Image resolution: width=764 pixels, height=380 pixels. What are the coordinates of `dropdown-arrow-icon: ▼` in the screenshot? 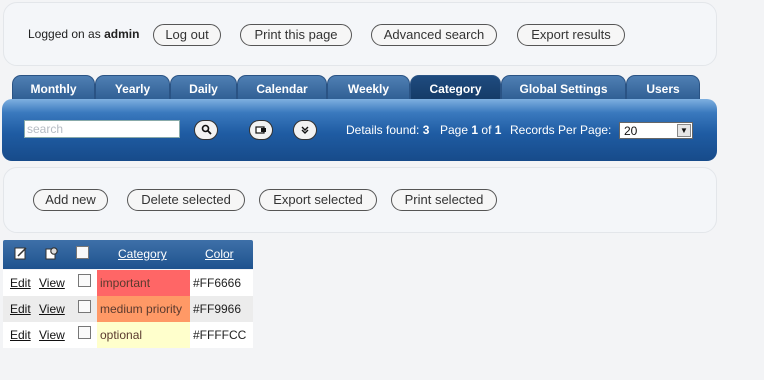 It's located at (684, 130).